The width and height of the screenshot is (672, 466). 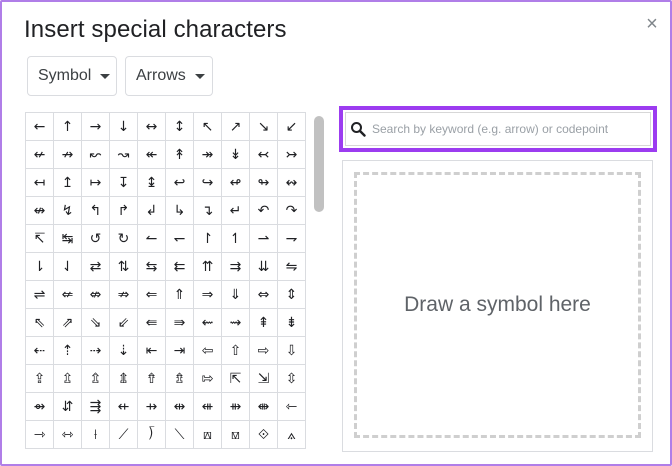 What do you see at coordinates (180, 295) in the screenshot?
I see `symbol-cell: ⇑` at bounding box center [180, 295].